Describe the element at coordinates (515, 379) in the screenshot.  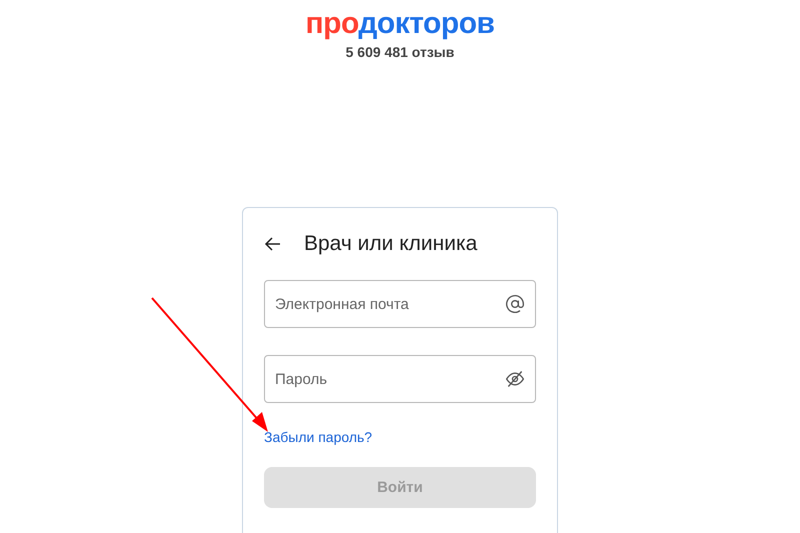
I see `eye-off-icon` at that location.